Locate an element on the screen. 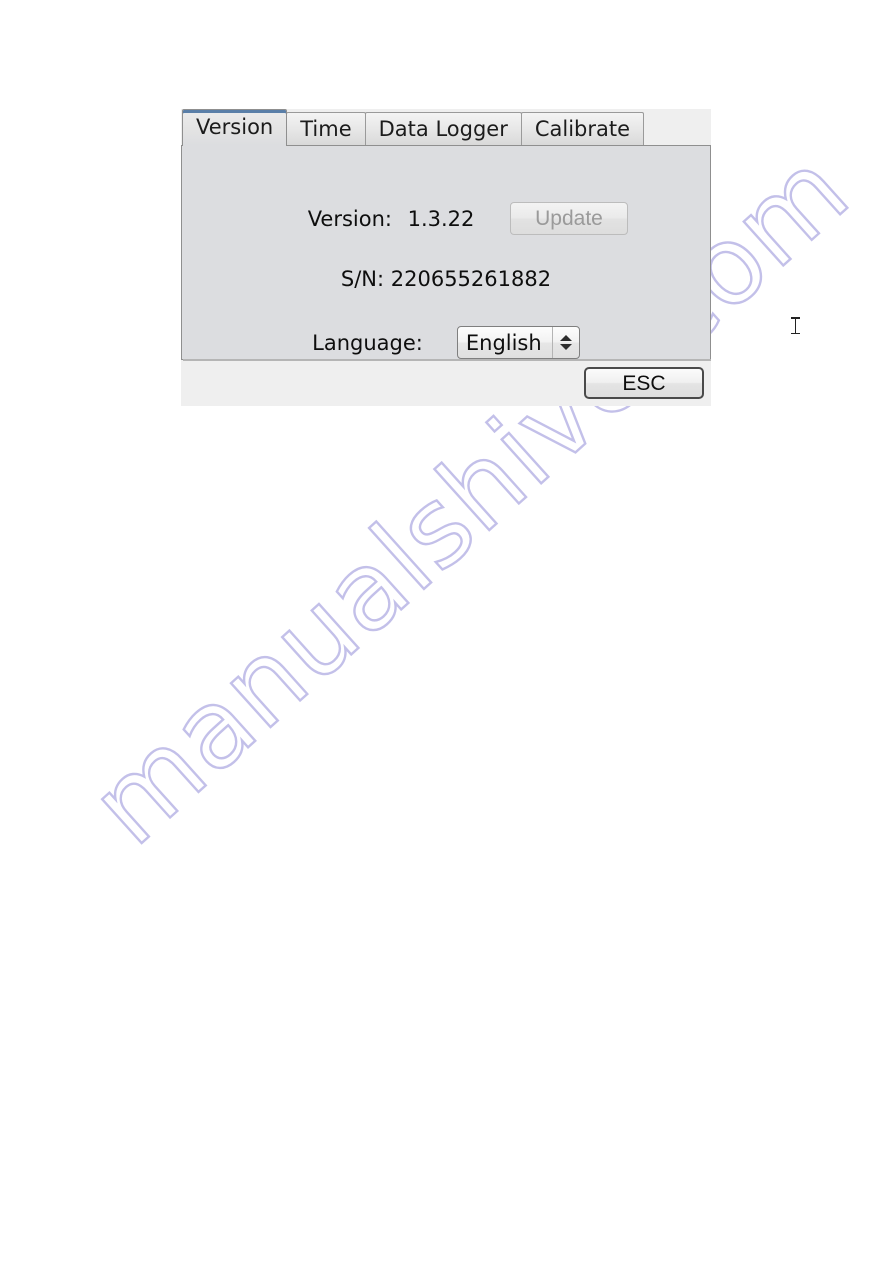  version-row: Version: 1.3.22 Update is located at coordinates (446, 218).